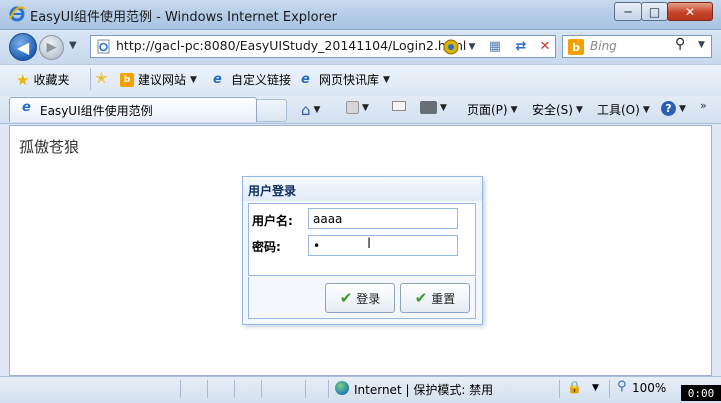  I want to click on mail-icon, so click(399, 106).